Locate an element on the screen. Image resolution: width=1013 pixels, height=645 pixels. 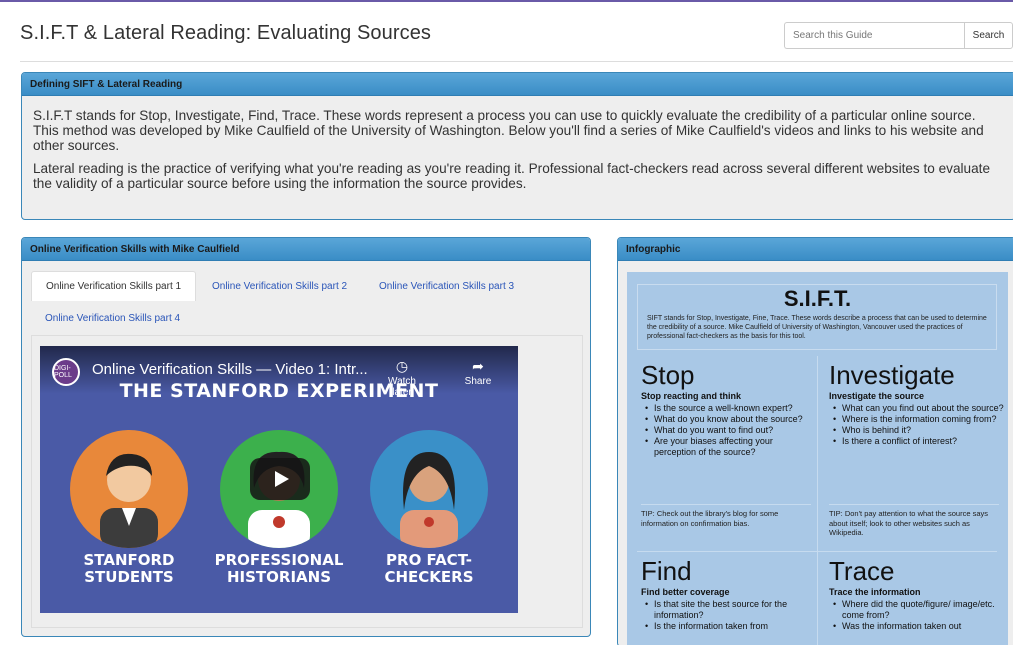
clock-icon: ◷ is located at coordinates (402, 366).